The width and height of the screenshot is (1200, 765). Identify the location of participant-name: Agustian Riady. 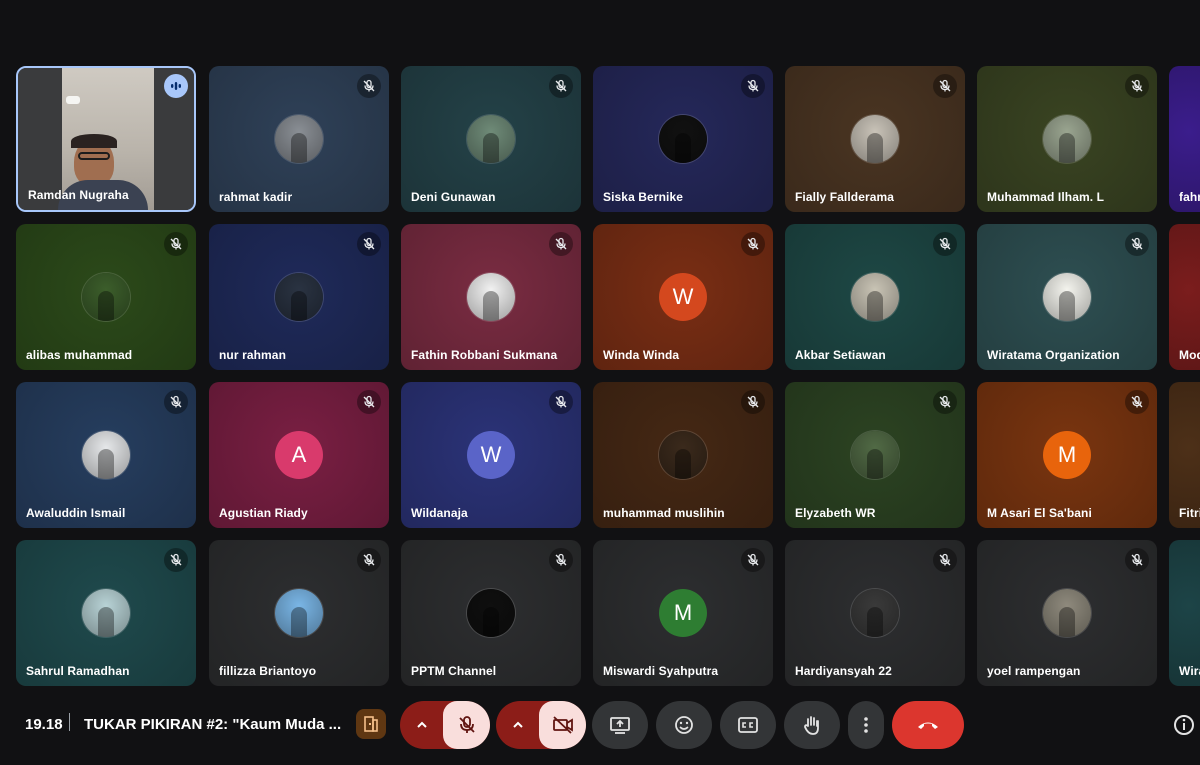
(263, 513).